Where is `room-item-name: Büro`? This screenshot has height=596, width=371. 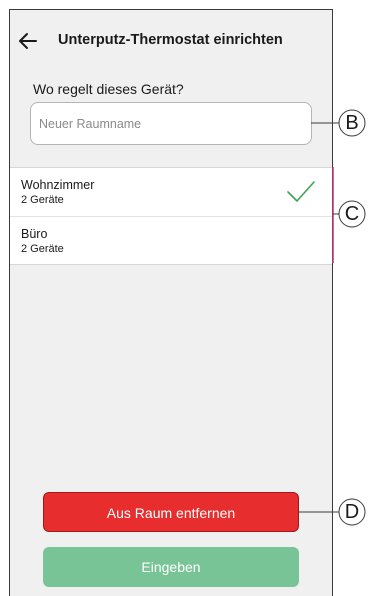 room-item-name: Büro is located at coordinates (34, 234).